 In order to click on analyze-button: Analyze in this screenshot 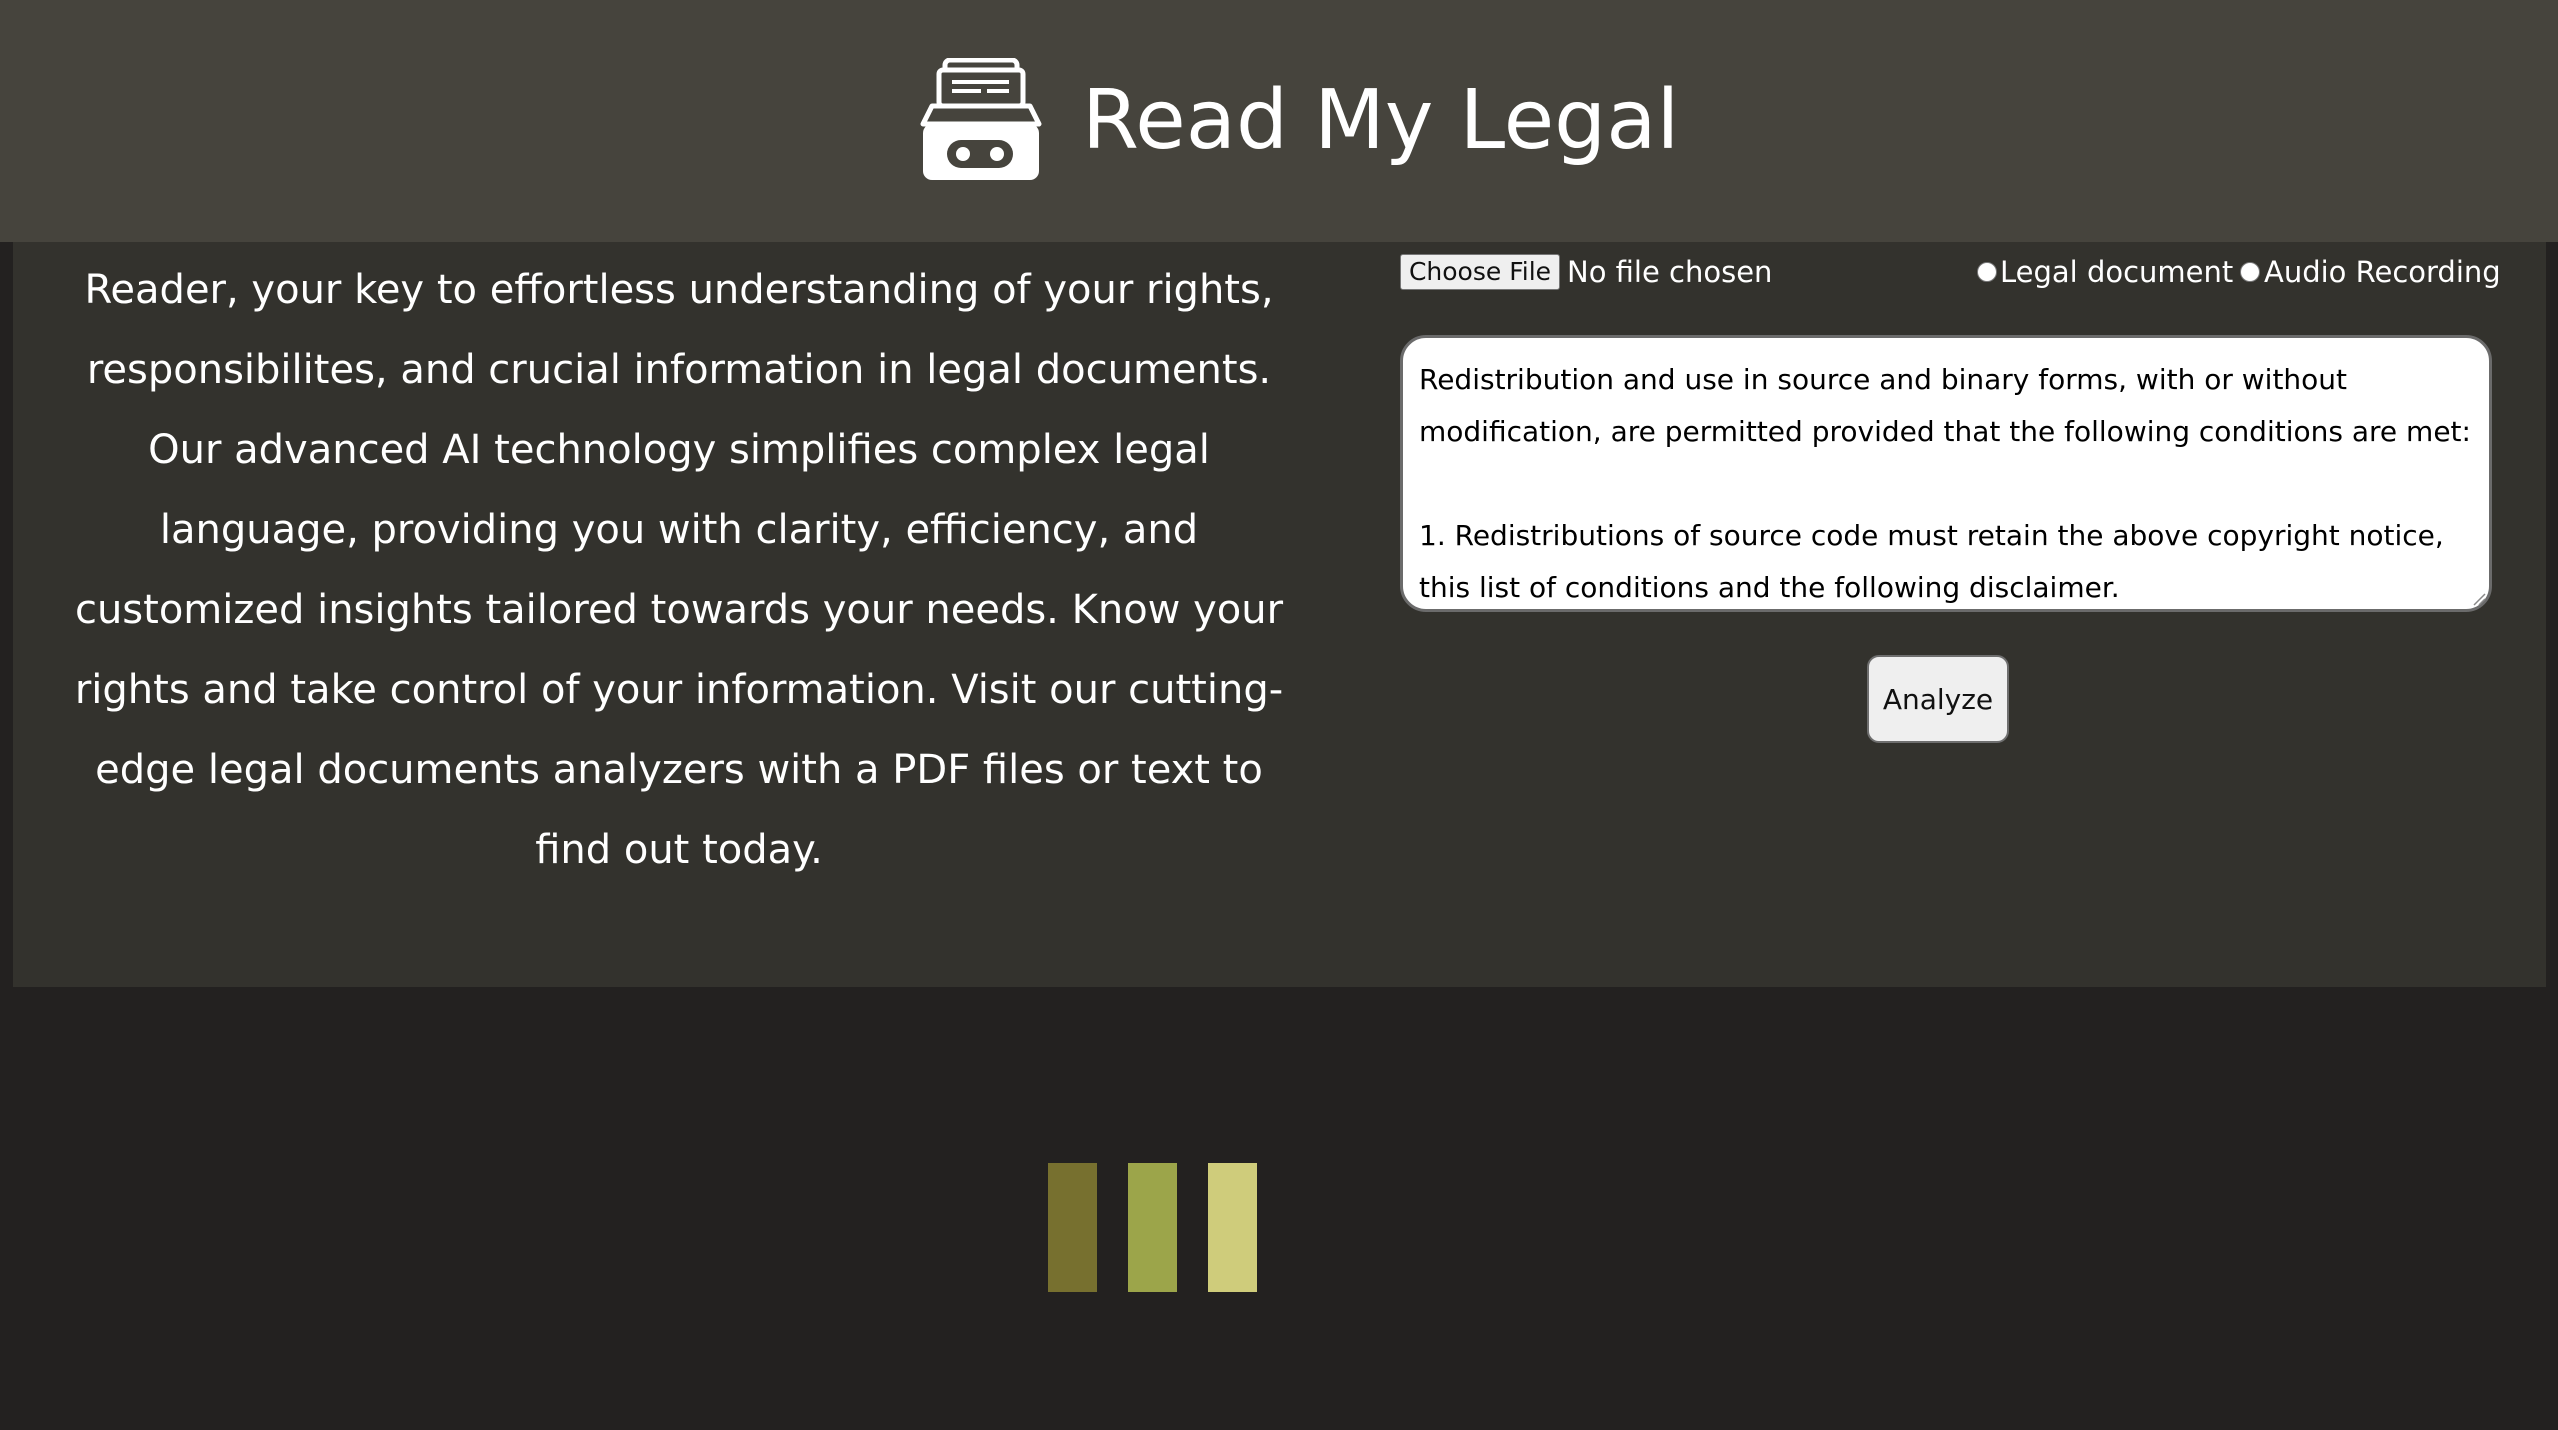, I will do `click(1938, 699)`.